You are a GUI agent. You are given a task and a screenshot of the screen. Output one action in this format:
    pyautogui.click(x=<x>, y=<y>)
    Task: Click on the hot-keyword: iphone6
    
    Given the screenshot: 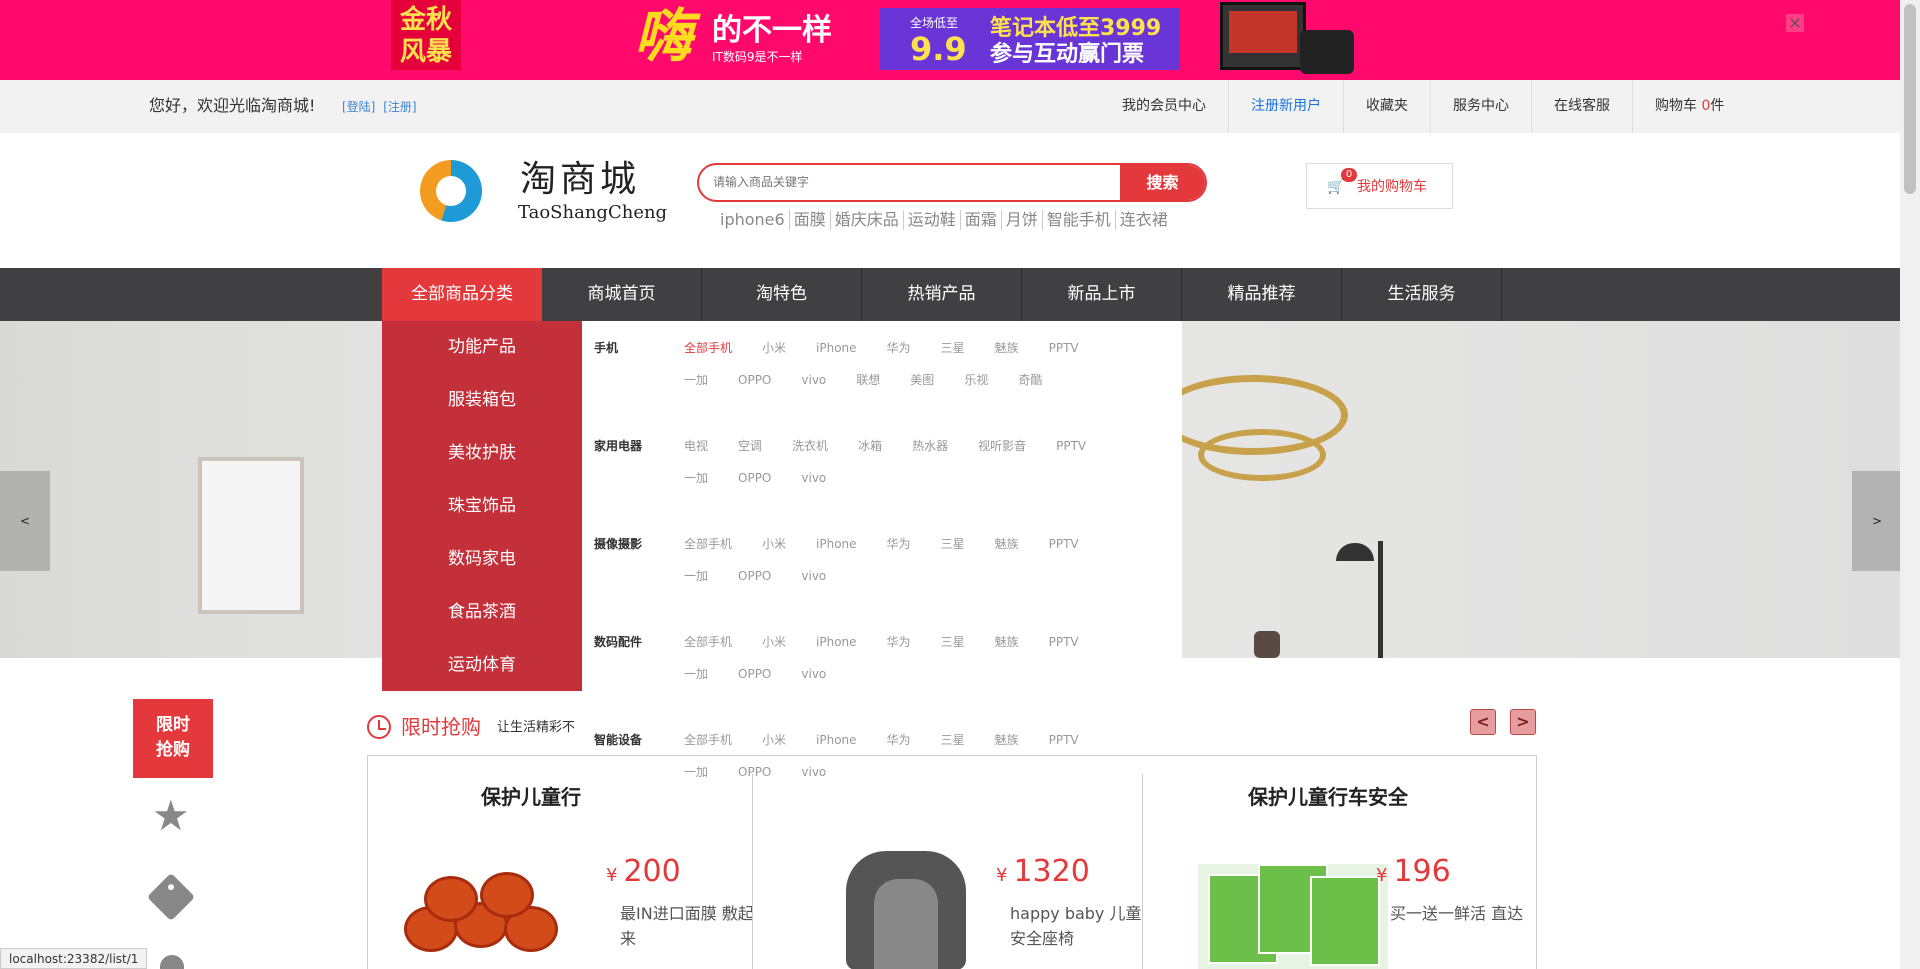 What is the action you would take?
    pyautogui.click(x=753, y=220)
    